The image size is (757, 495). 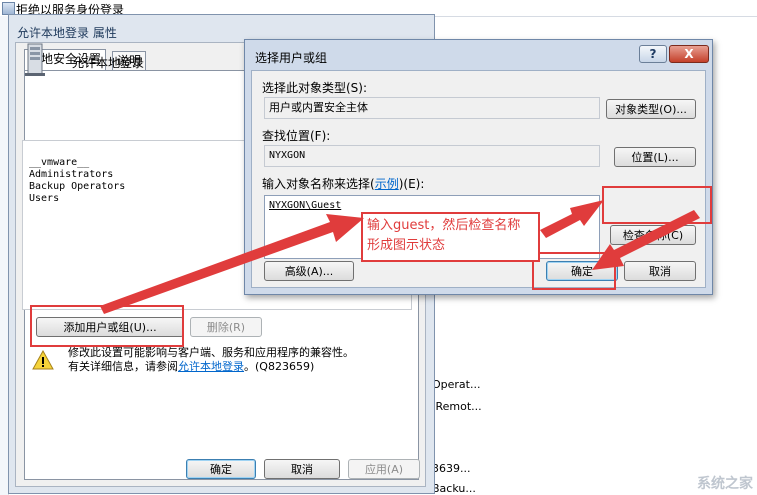 What do you see at coordinates (43, 360) in the screenshot?
I see `warning-icon` at bounding box center [43, 360].